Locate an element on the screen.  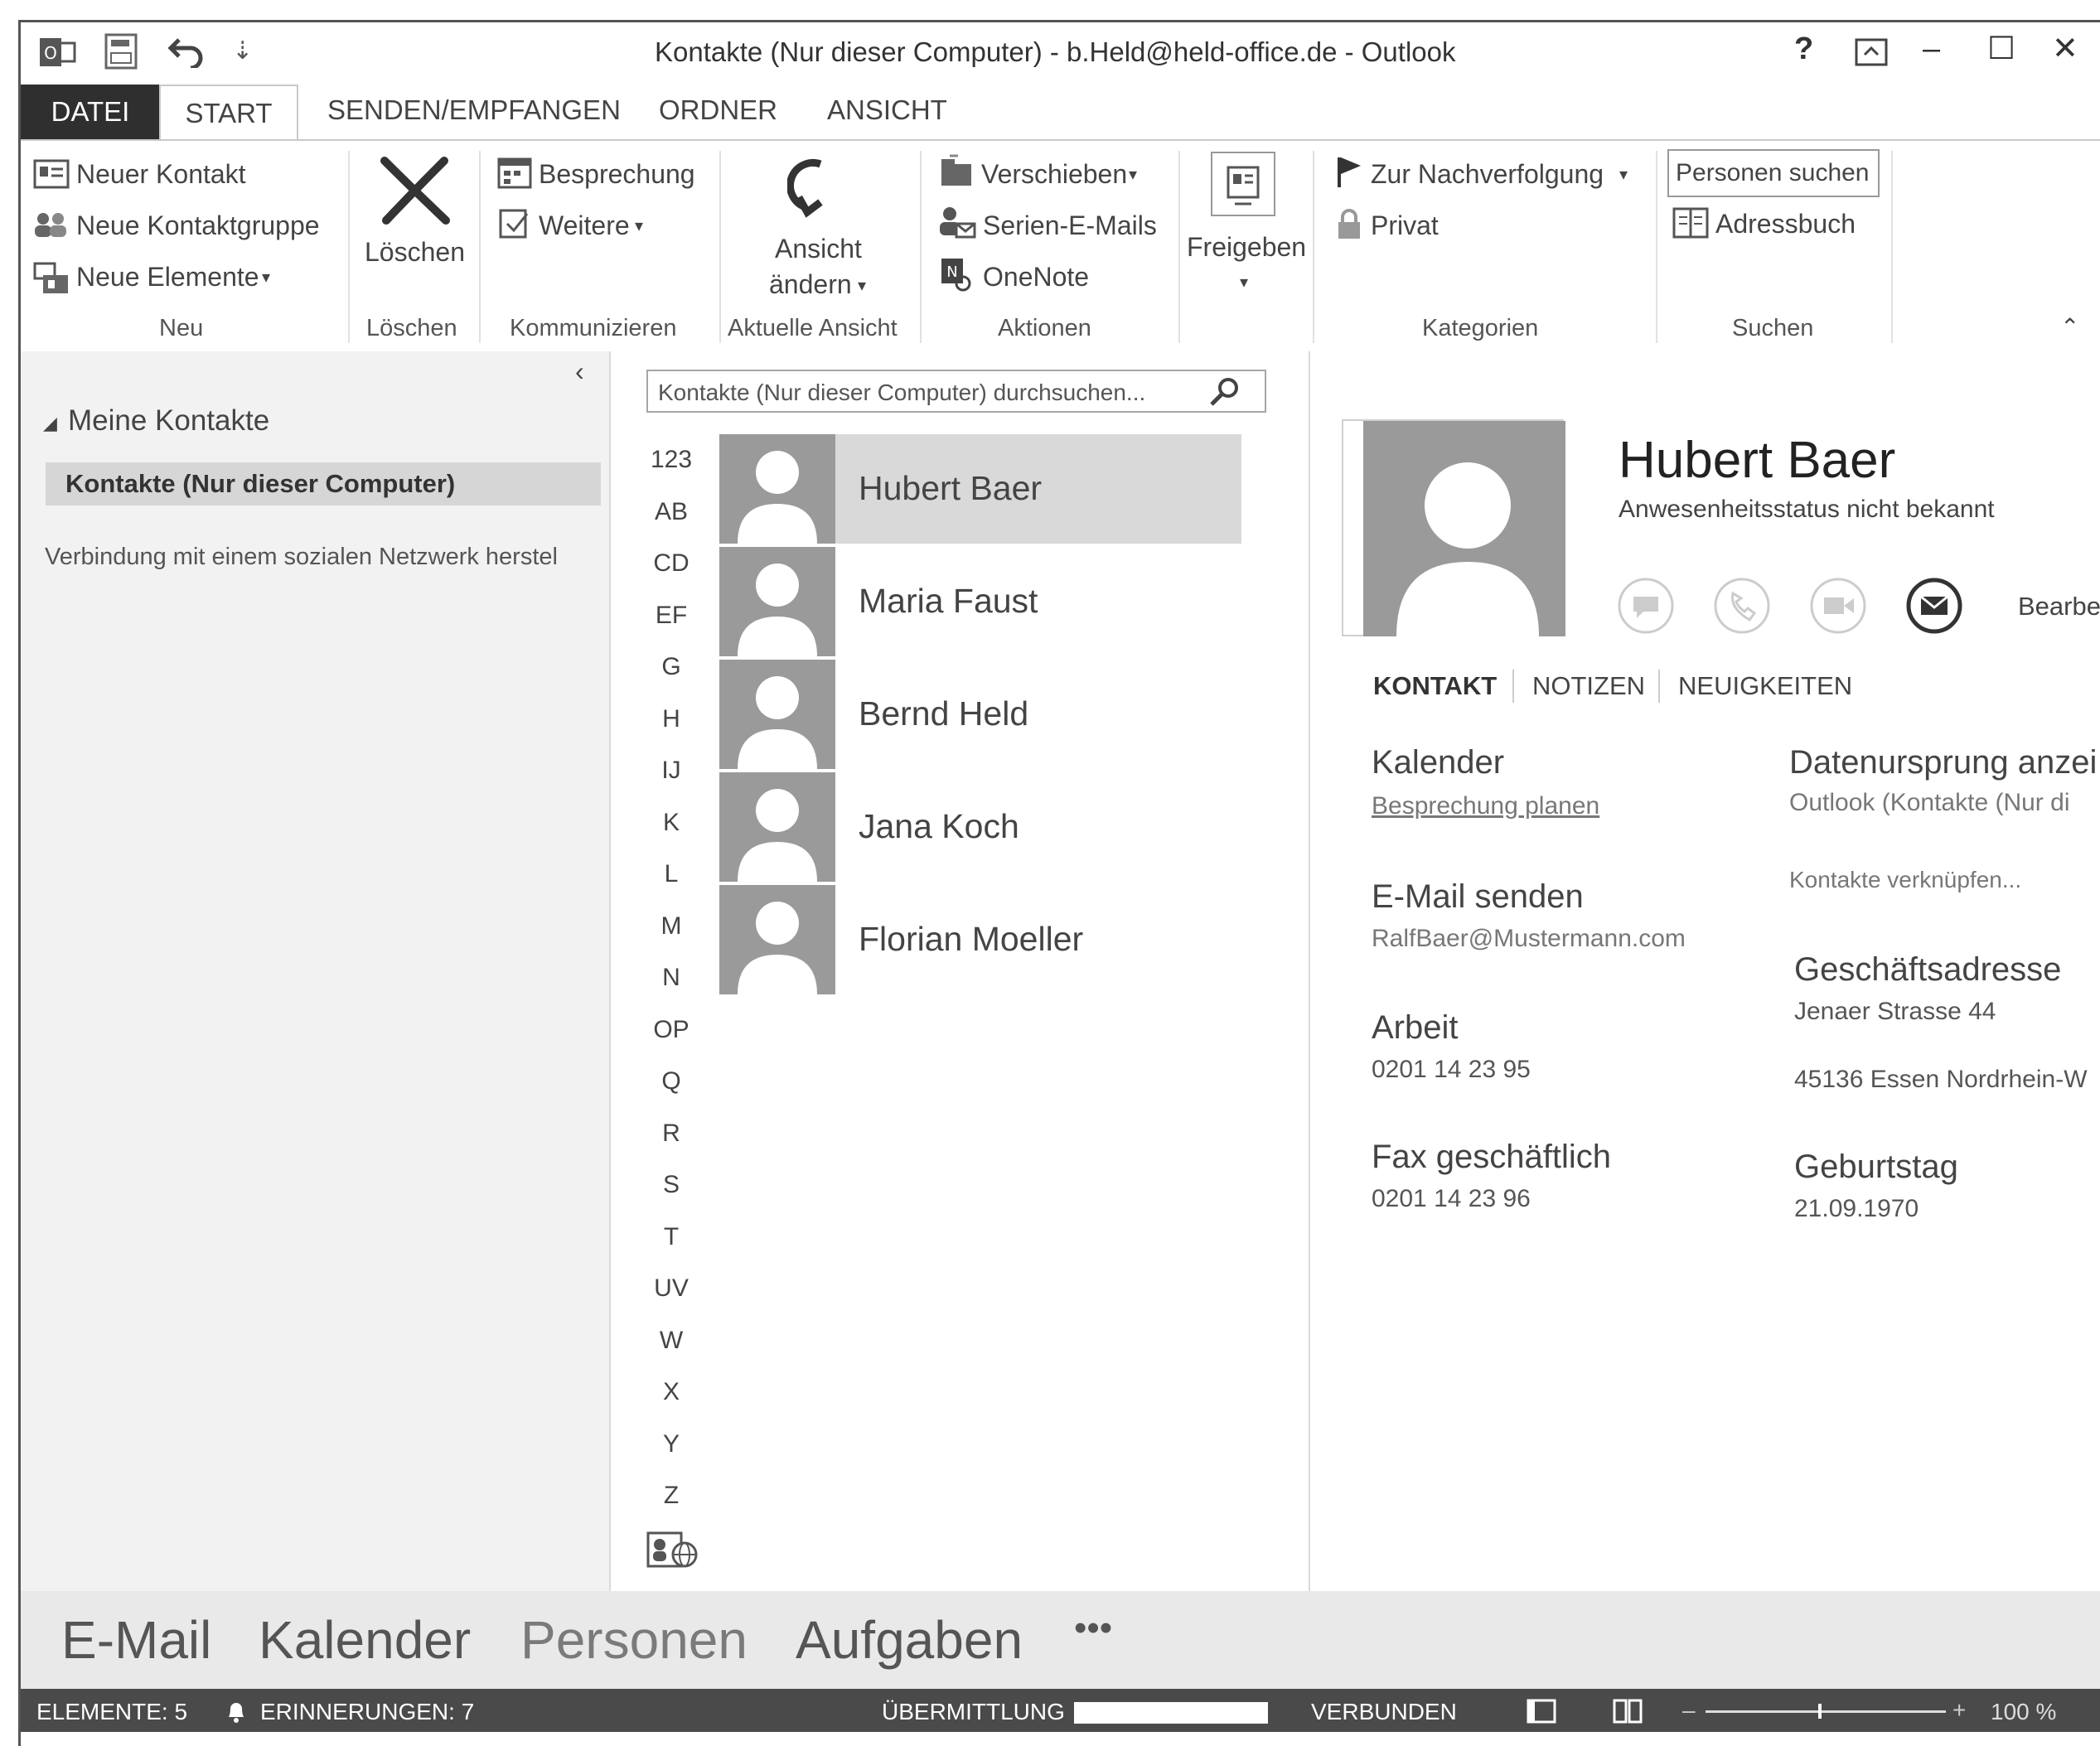
alphabet-letter: EF is located at coordinates (671, 616).